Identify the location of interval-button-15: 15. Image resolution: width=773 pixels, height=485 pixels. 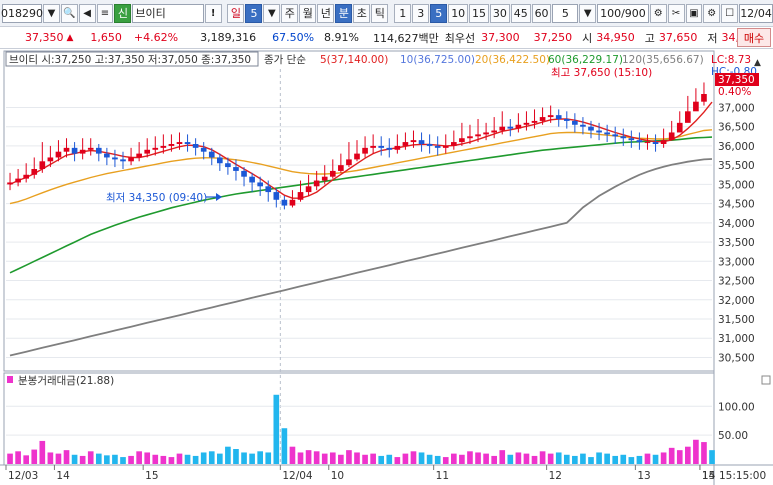
(479, 13).